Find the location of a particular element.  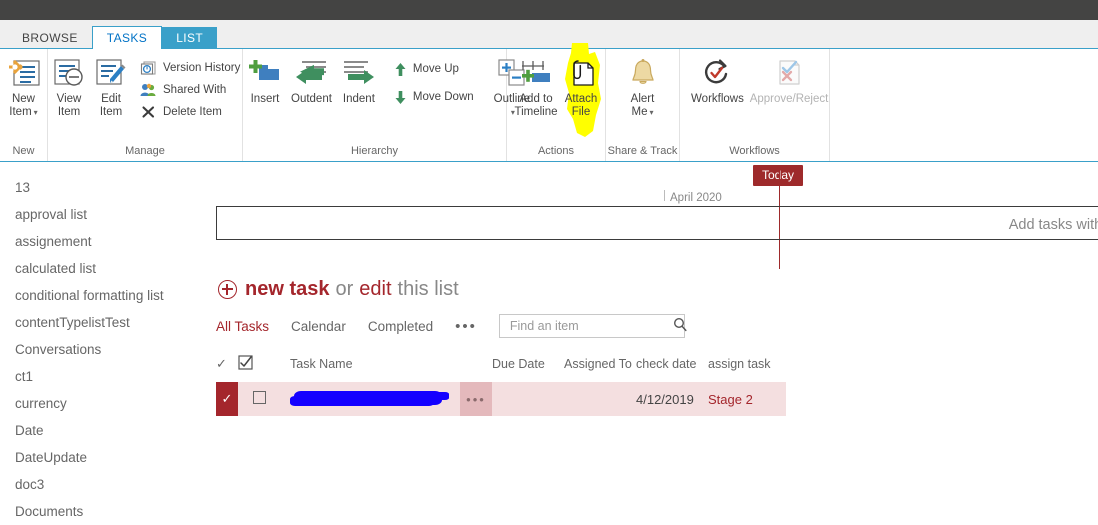

move-down-button: Move Down is located at coordinates (434, 97).